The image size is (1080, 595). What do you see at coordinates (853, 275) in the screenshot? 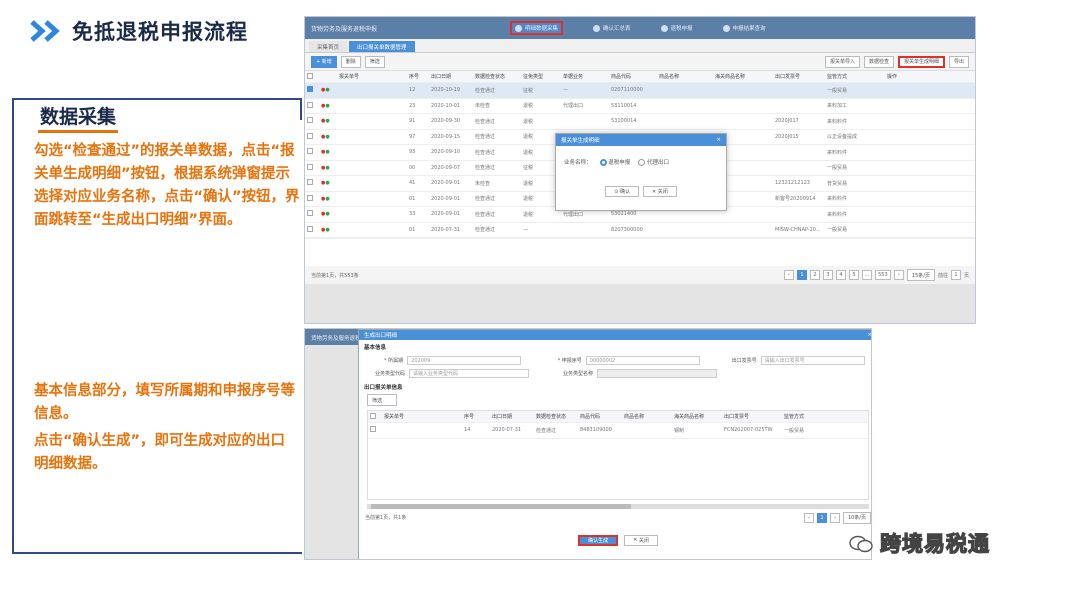
I see `page-button: 5` at bounding box center [853, 275].